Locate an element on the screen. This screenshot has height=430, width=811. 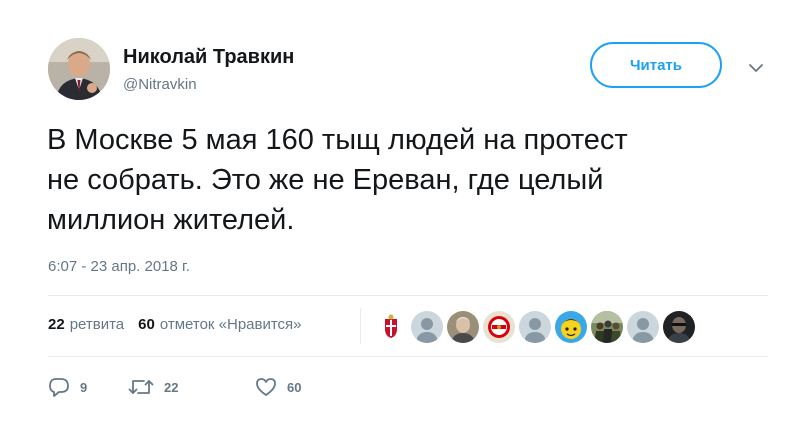
dark-photo-avatar is located at coordinates (679, 327).